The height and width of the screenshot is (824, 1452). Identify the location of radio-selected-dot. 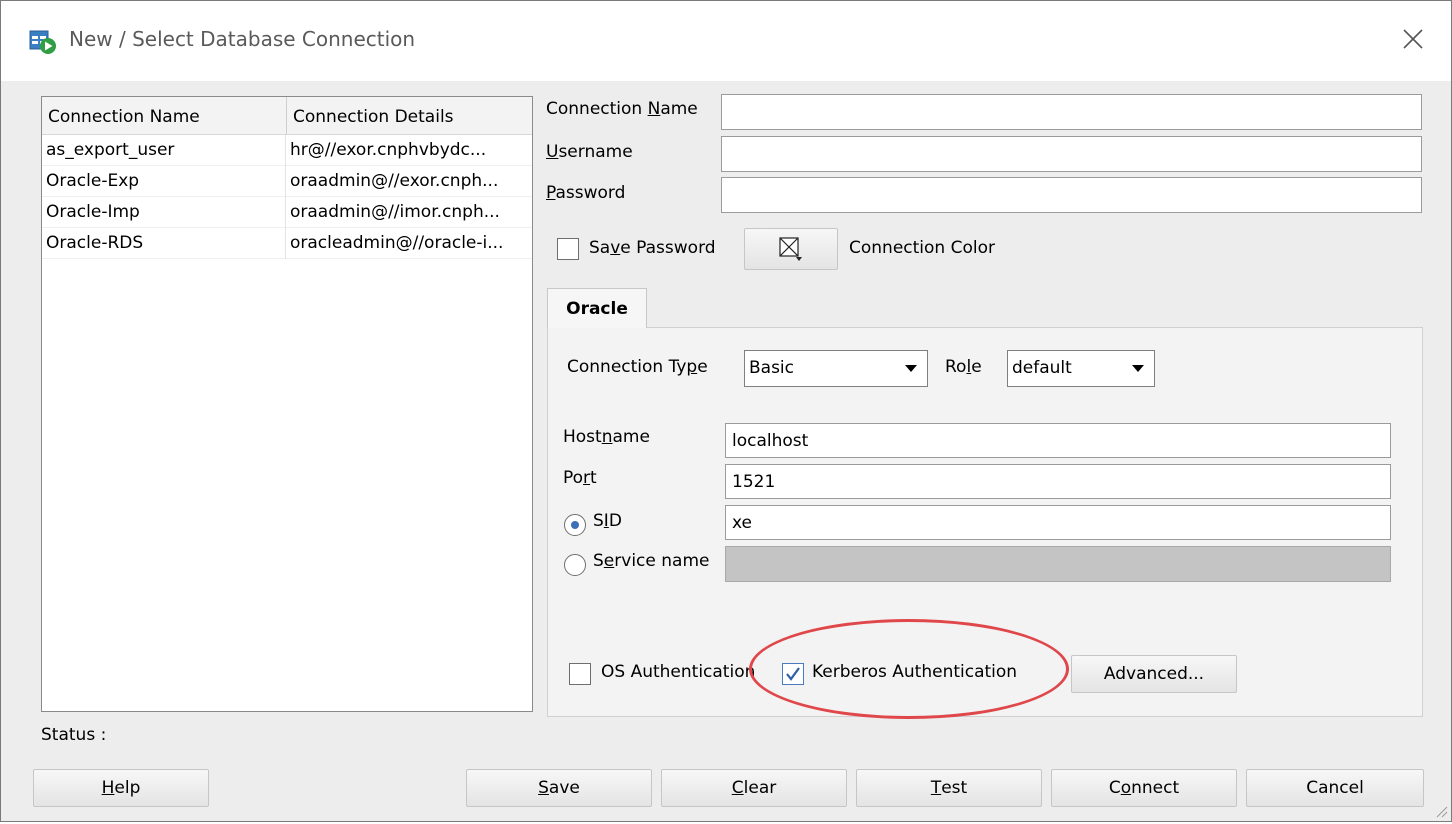
(575, 525).